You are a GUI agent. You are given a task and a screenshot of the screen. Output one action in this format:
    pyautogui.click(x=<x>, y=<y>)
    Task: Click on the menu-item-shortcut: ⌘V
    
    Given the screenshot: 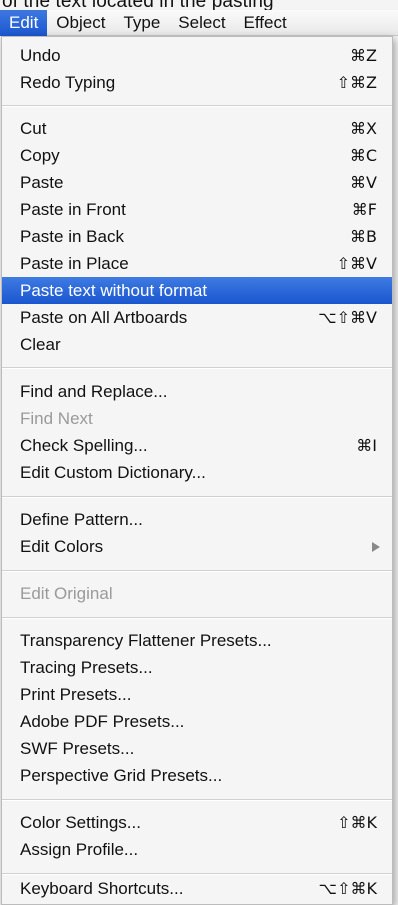 What is the action you would take?
    pyautogui.click(x=363, y=182)
    